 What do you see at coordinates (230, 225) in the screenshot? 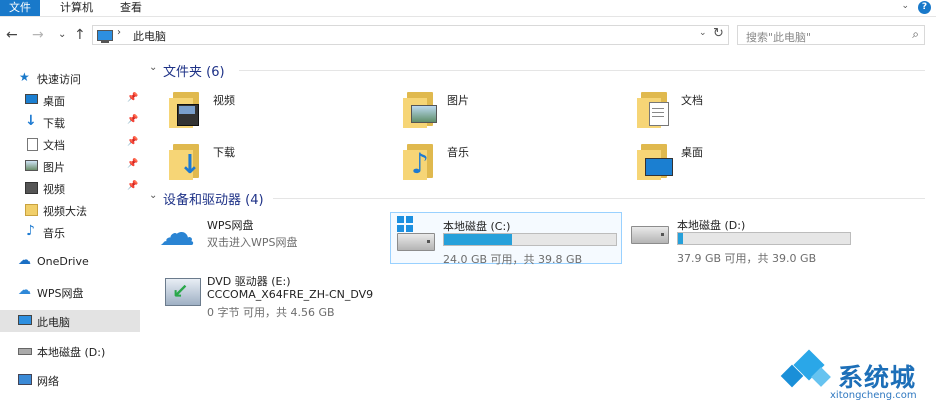
I see `drive-name: WPS网盘` at bounding box center [230, 225].